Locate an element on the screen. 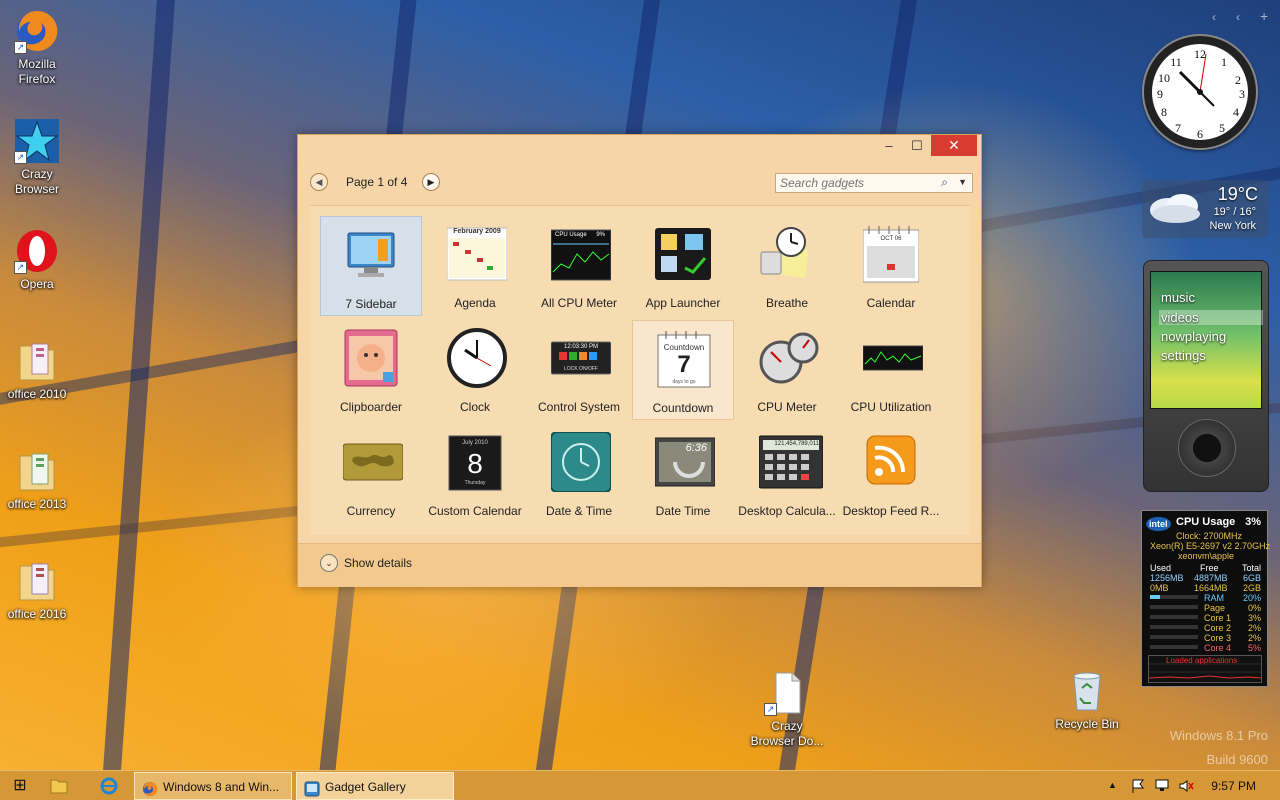 Image resolution: width=1280 pixels, height=800 pixels. gadget-cpu-utilization: CPU Utilization is located at coordinates (891, 370).